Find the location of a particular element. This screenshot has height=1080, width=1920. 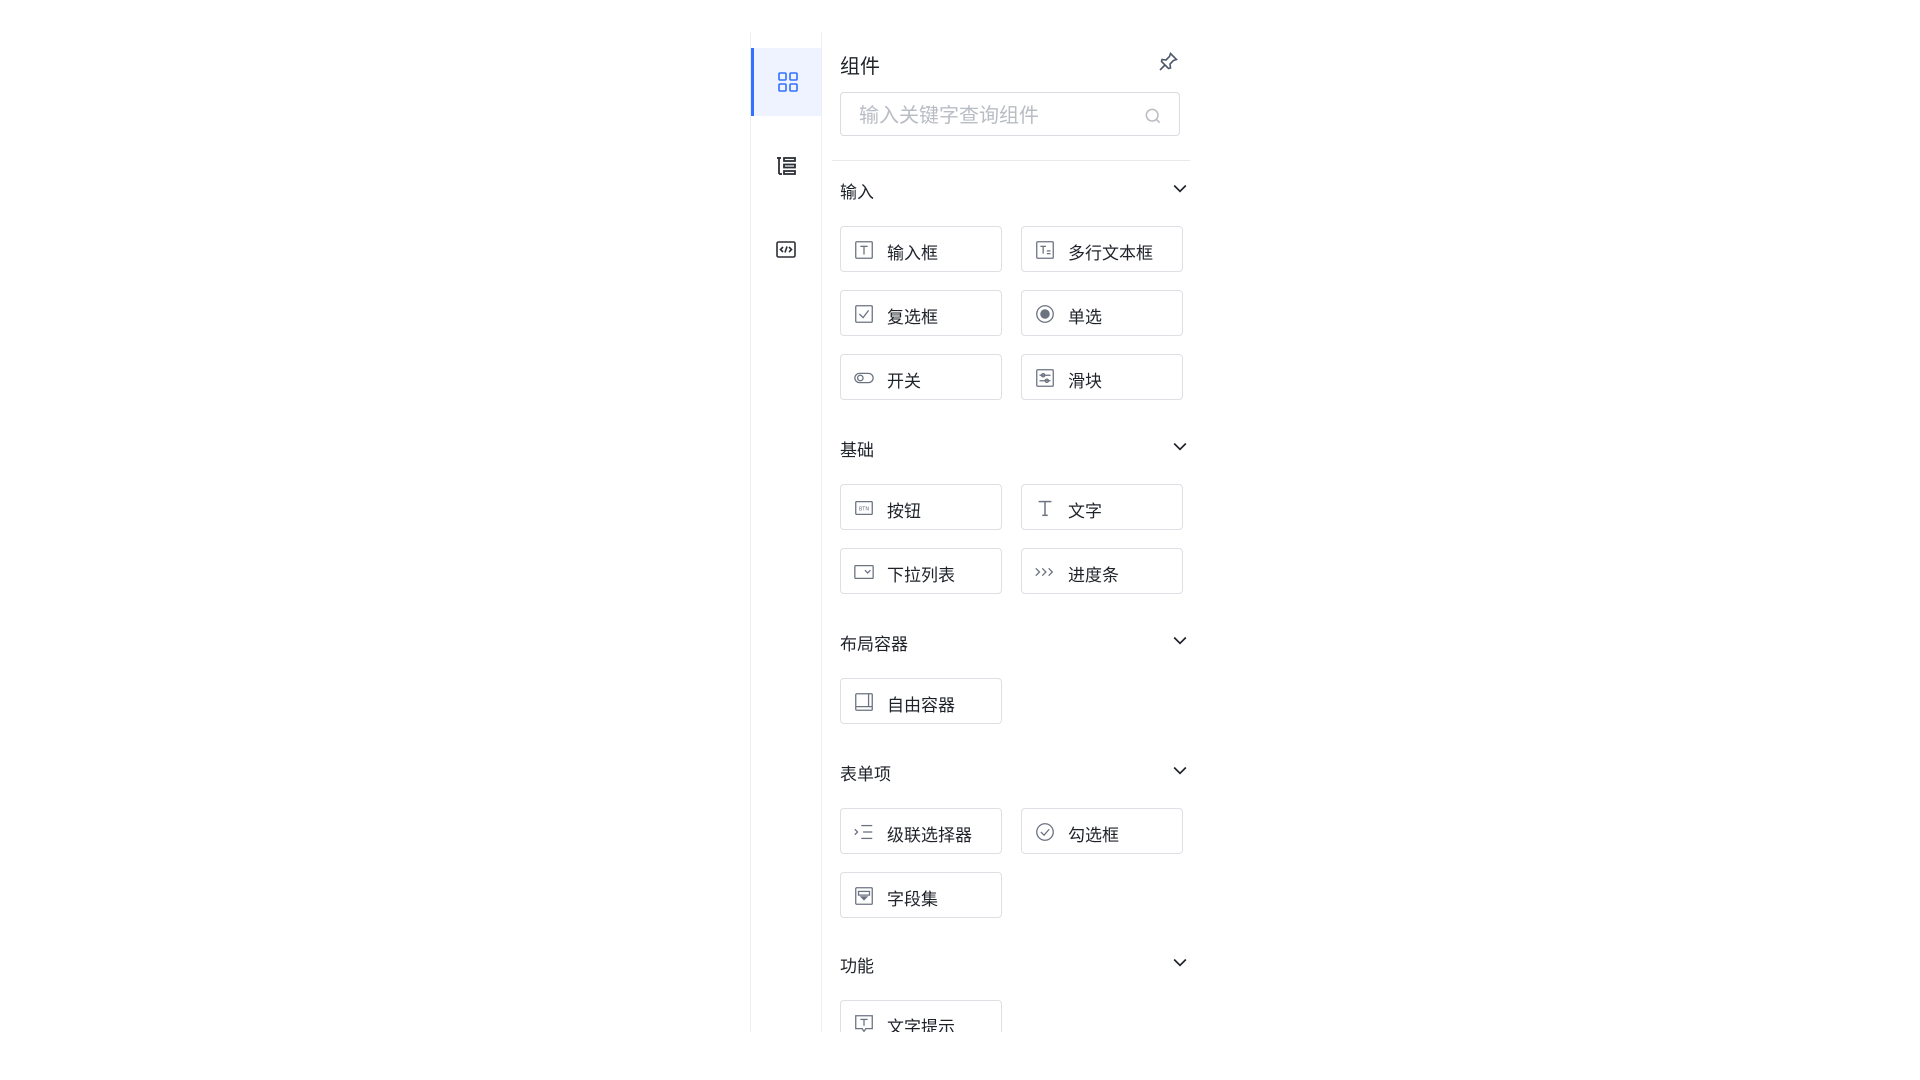

section-header: 基础 is located at coordinates (1015, 447).